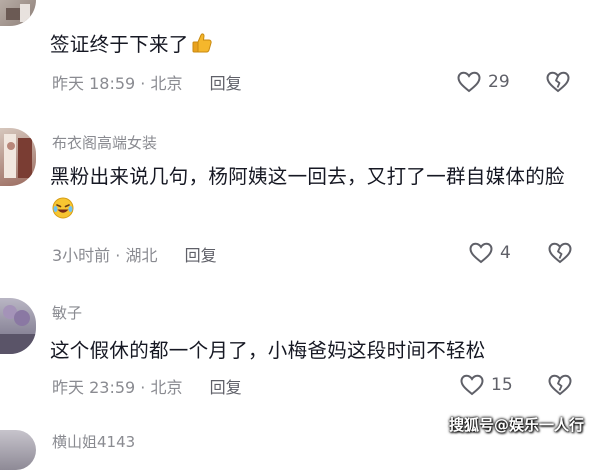 This screenshot has height=470, width=598. What do you see at coordinates (67, 312) in the screenshot?
I see `comment-username: 敏子` at bounding box center [67, 312].